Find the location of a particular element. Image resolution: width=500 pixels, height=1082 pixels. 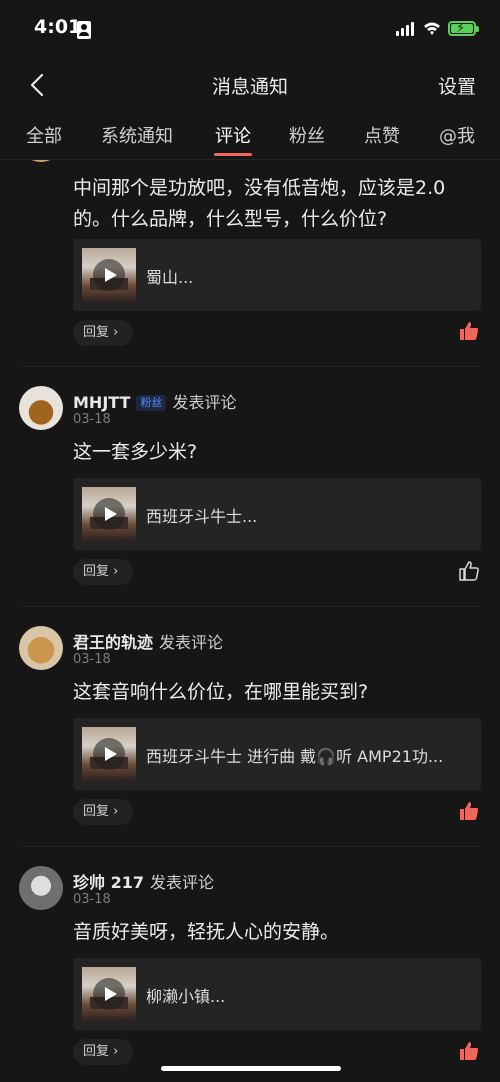

status-time: 4:01 is located at coordinates (58, 27).